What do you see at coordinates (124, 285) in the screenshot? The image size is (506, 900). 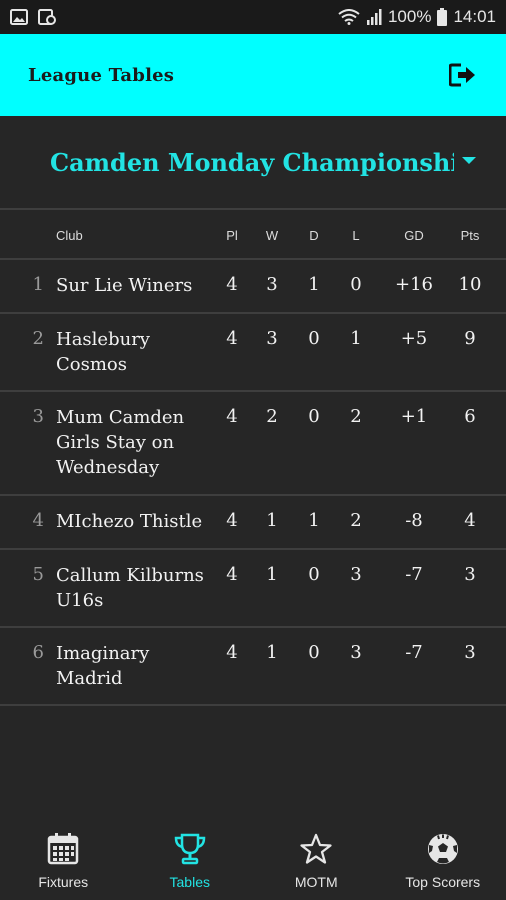 I see `row-club: Sur Lie Winers` at bounding box center [124, 285].